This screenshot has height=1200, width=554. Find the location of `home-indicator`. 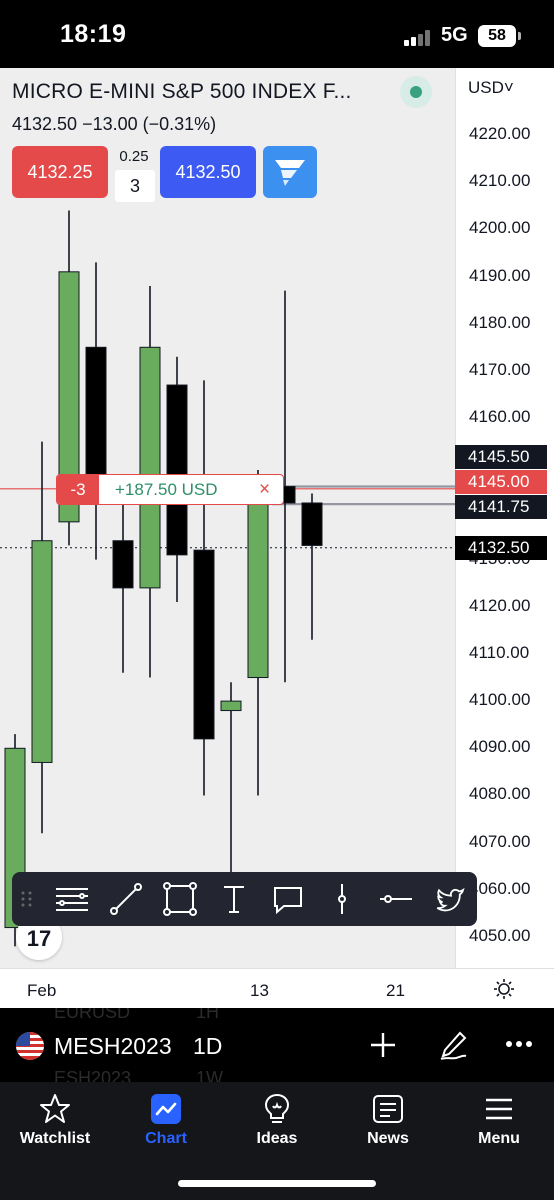

home-indicator is located at coordinates (277, 1183).